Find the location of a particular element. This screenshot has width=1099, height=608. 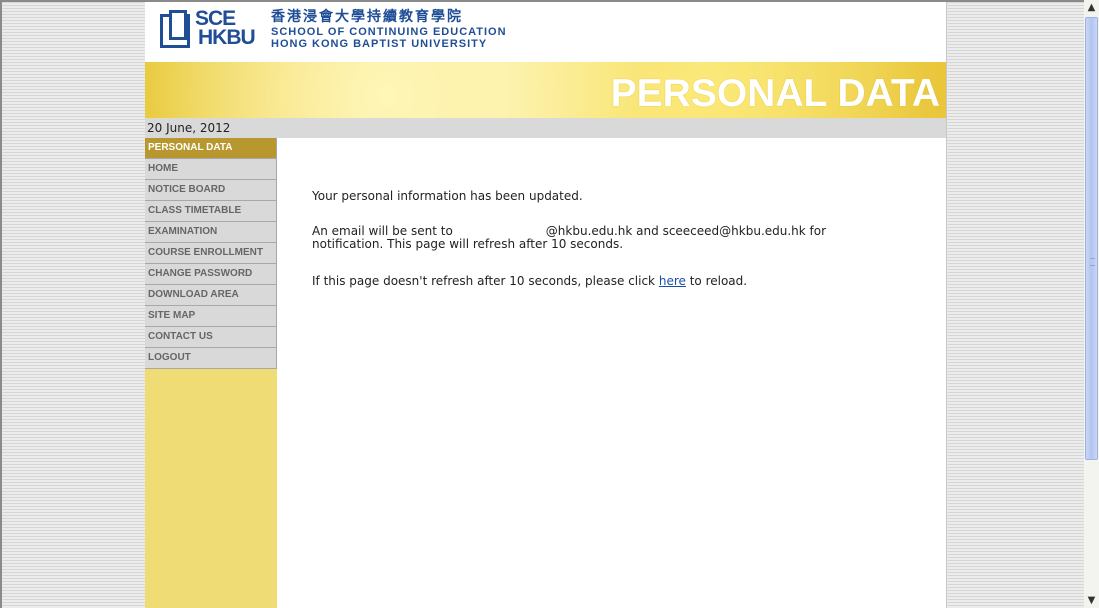

nav-item-course-enrollment: COURSE ENROLLMENT is located at coordinates (211, 253).